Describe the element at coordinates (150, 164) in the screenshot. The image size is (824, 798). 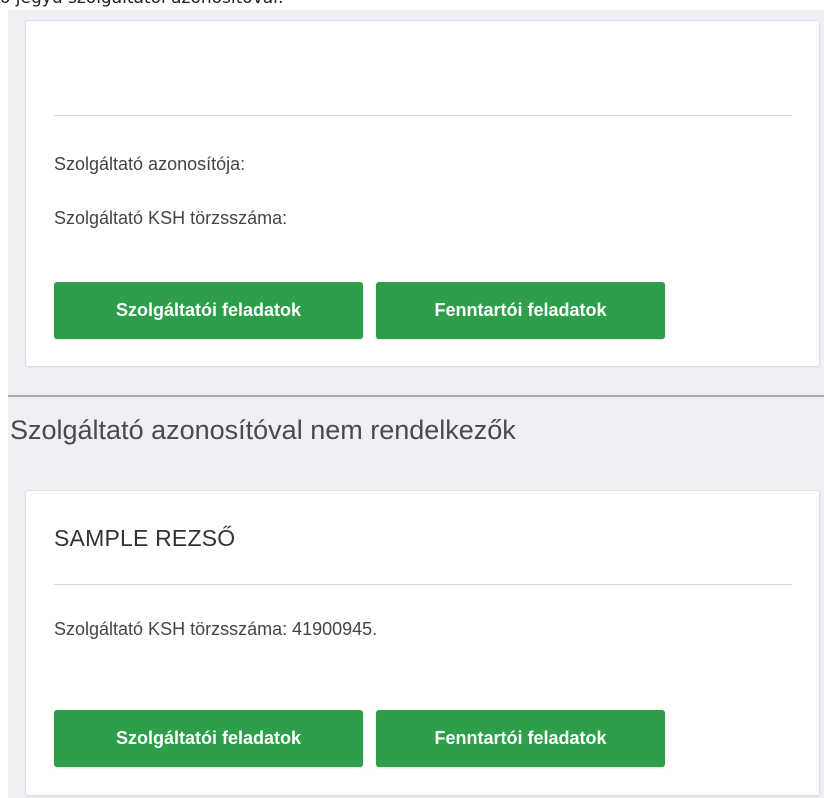
I see `provider-id-label: Szolgáltató azonosítója:` at that location.